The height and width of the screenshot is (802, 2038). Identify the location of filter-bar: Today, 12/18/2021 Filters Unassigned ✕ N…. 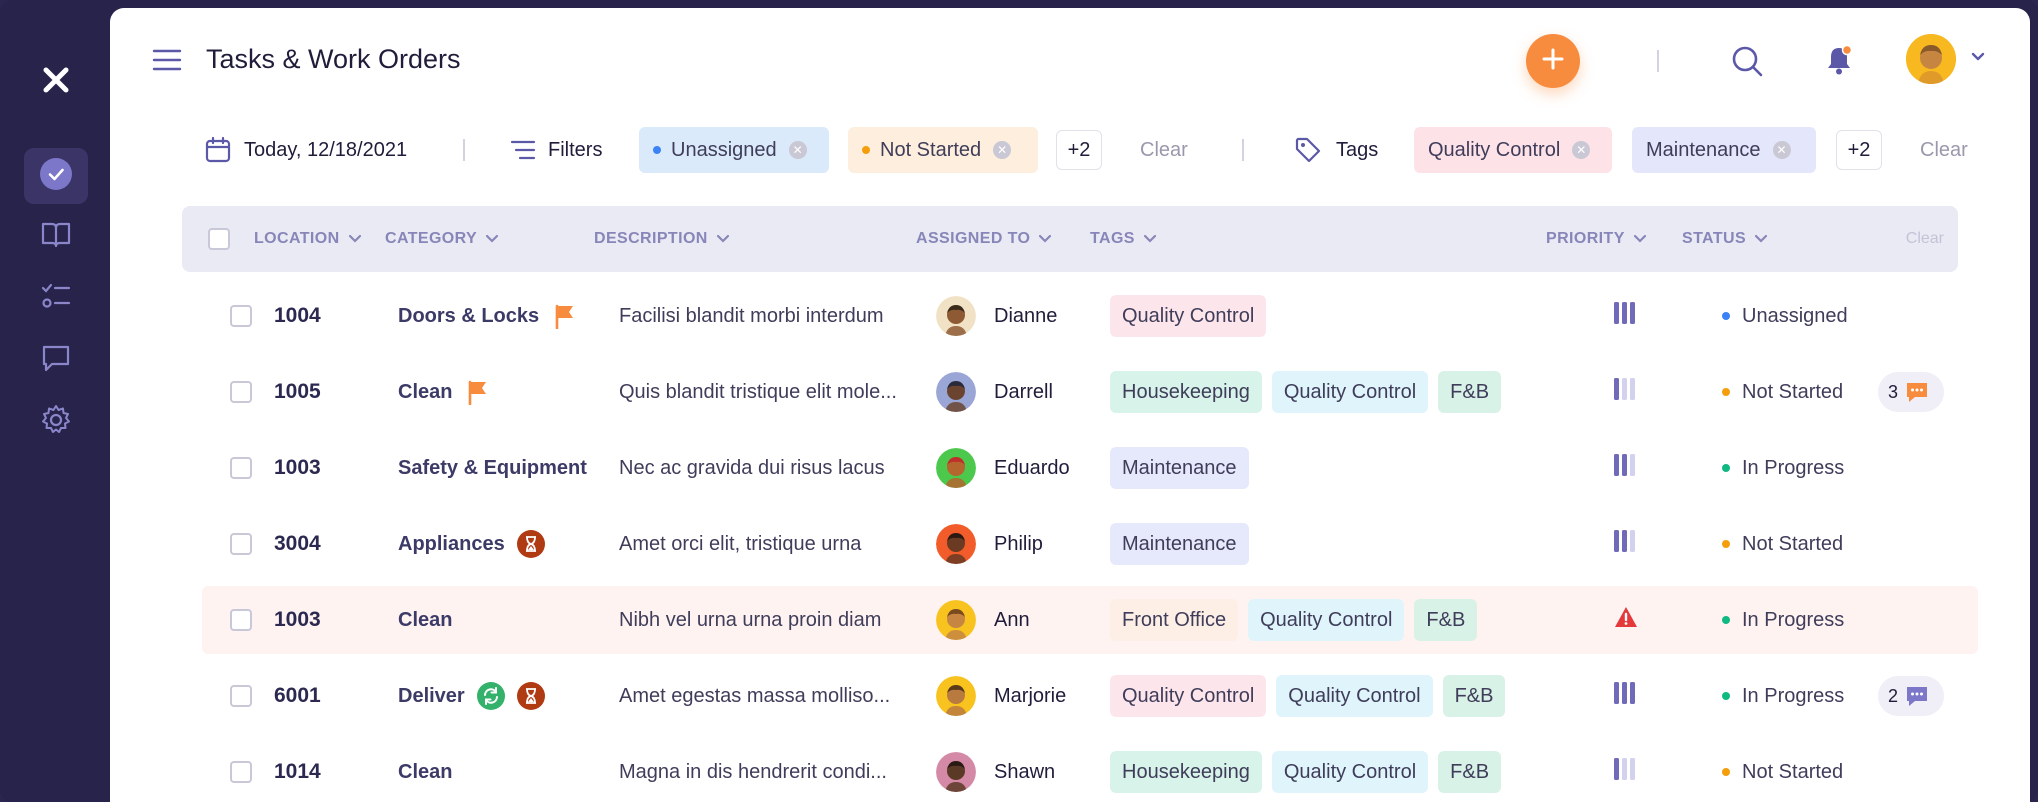
(1070, 150).